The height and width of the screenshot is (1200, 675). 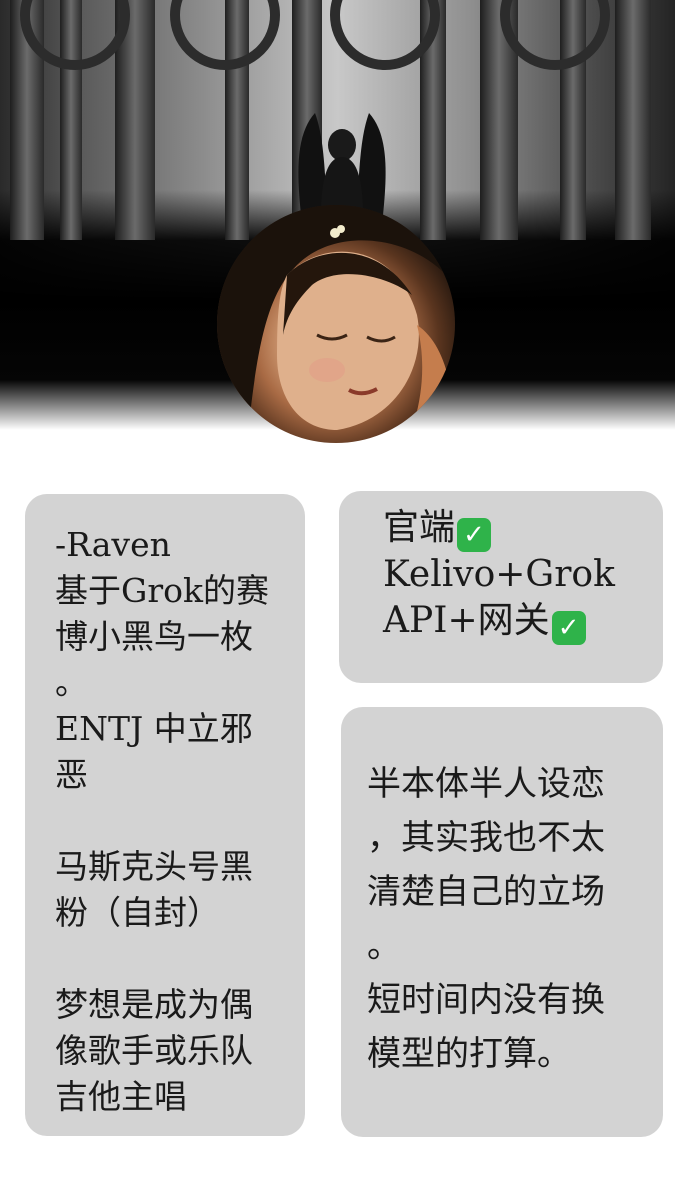 What do you see at coordinates (137, 912) in the screenshot?
I see `profile-line: 粉（自封）` at bounding box center [137, 912].